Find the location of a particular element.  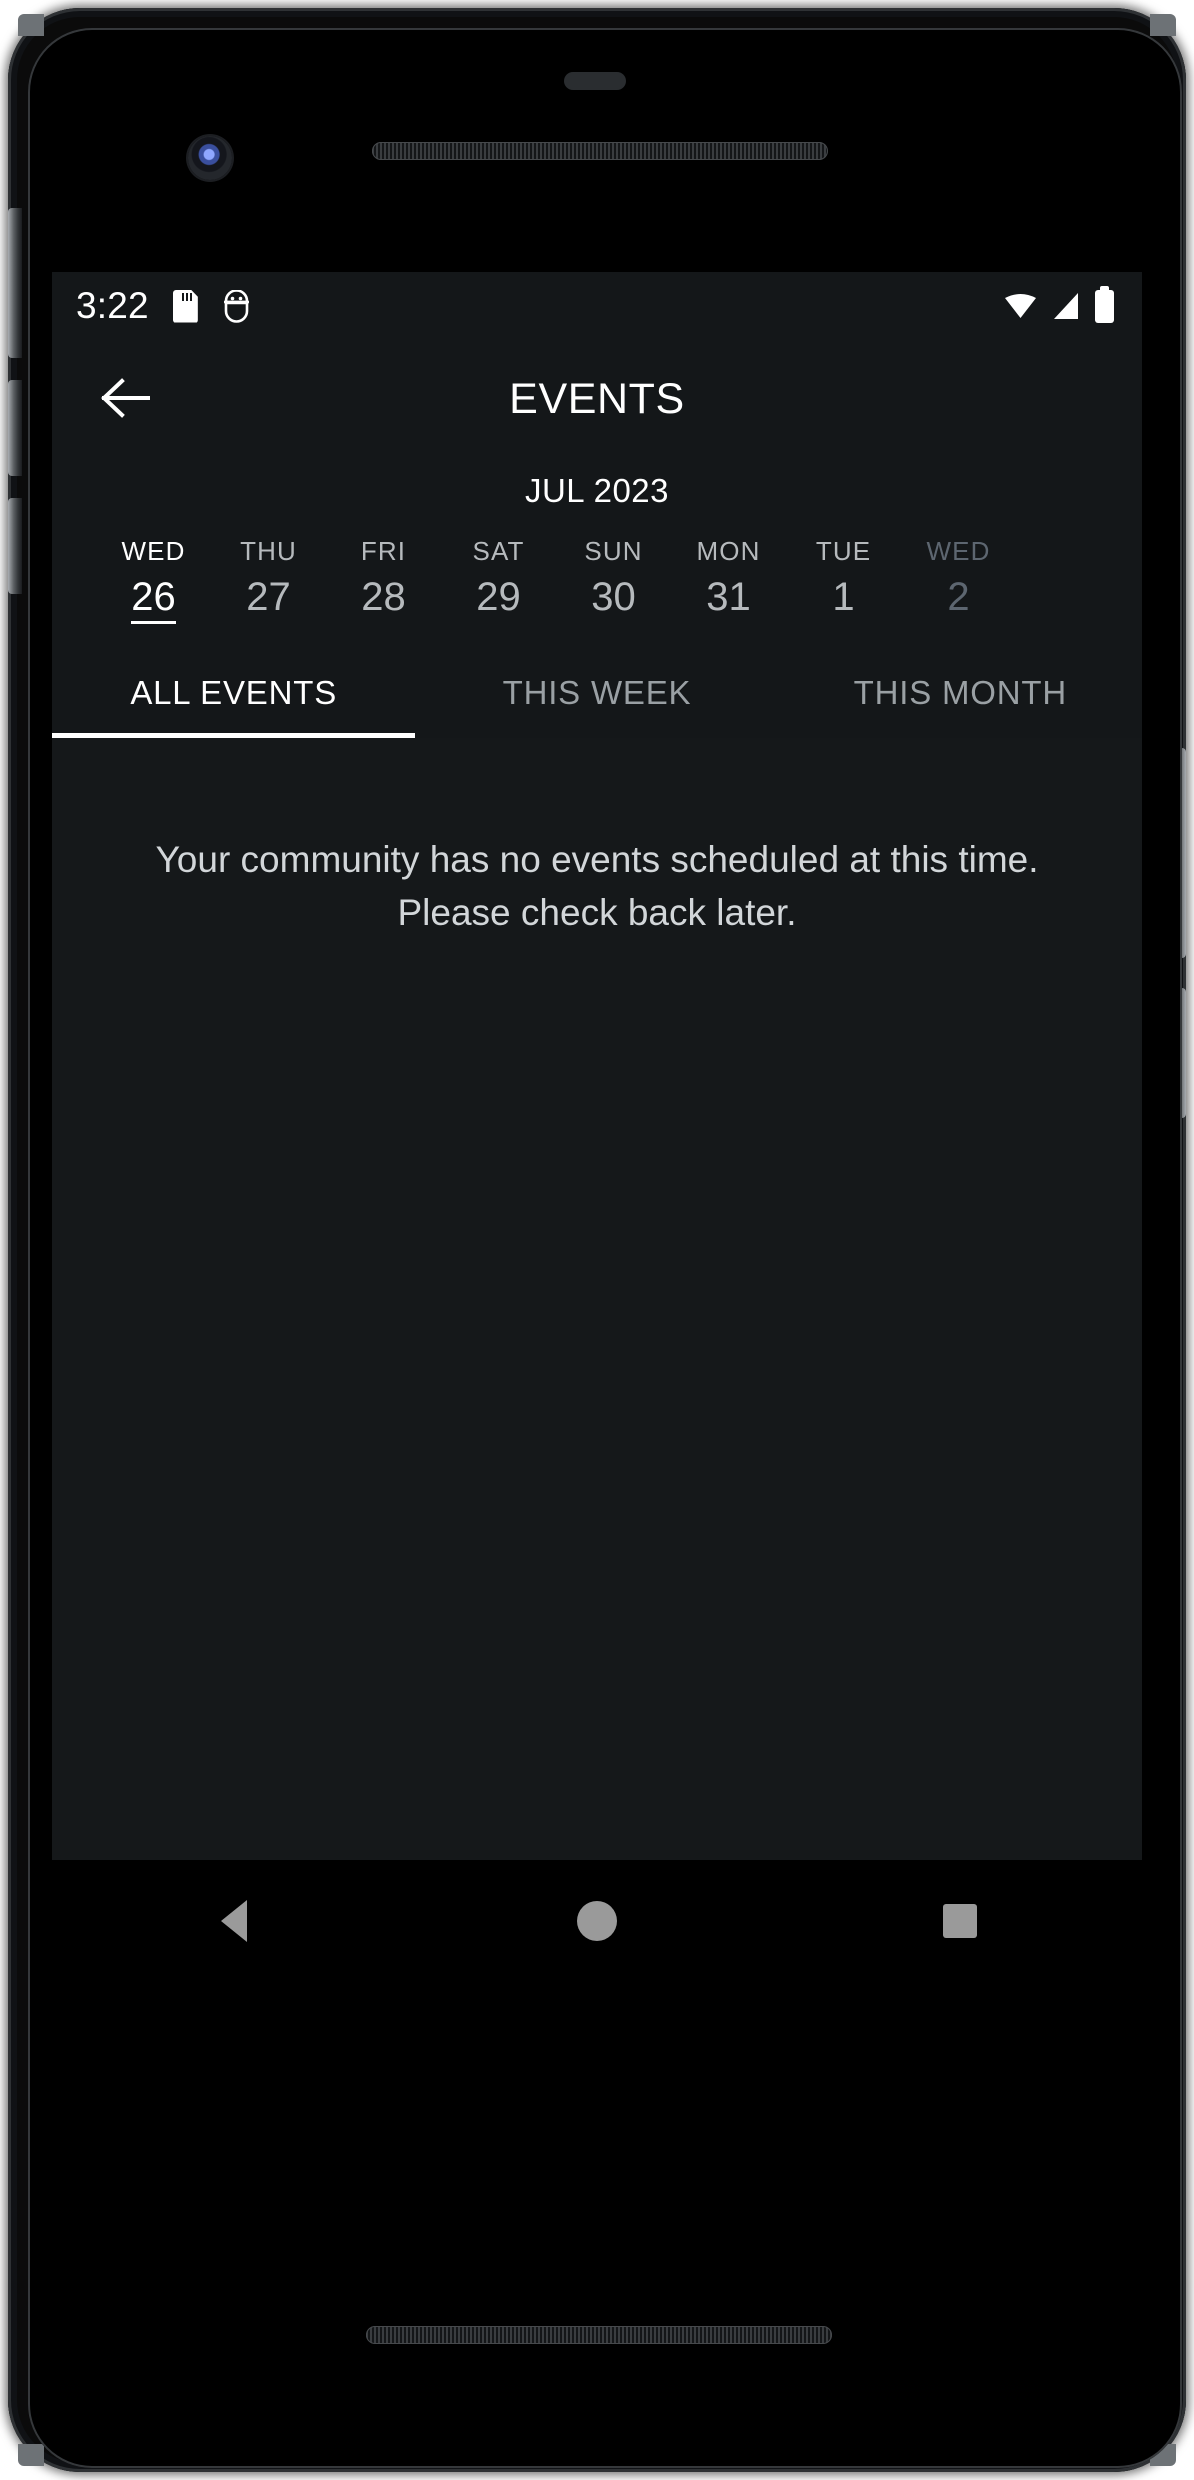

battery-icon is located at coordinates (1104, 304).